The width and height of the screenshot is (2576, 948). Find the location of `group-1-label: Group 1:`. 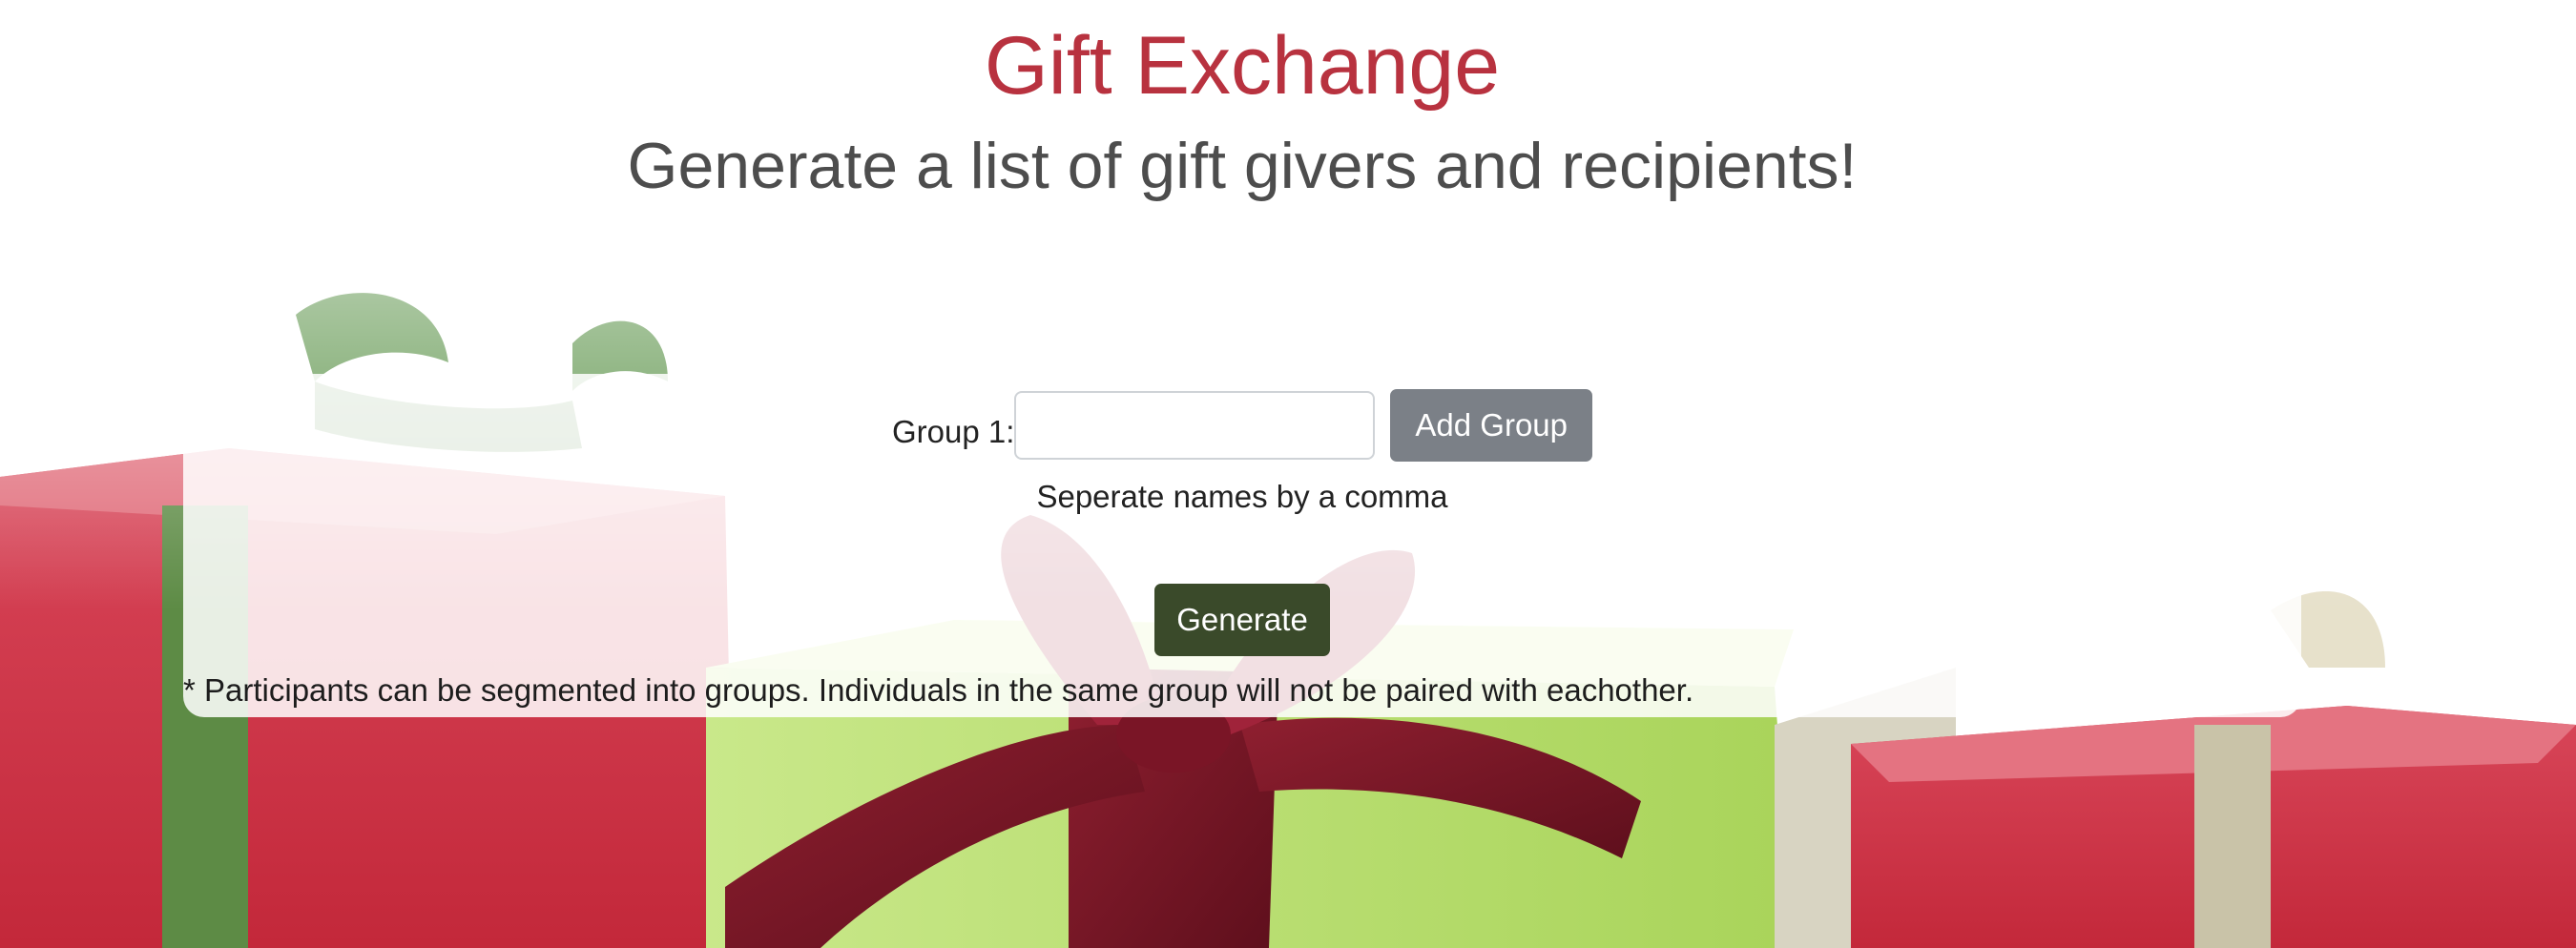

group-1-label: Group 1: is located at coordinates (953, 431).